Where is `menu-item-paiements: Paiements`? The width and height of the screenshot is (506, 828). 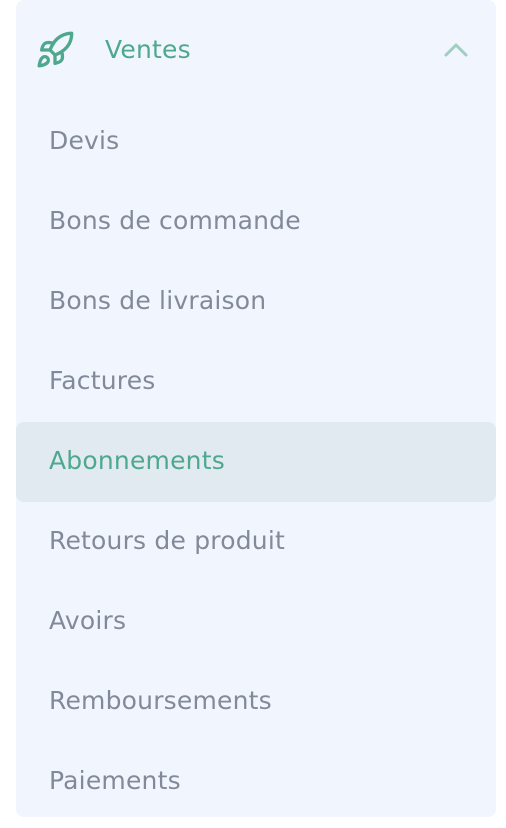 menu-item-paiements: Paiements is located at coordinates (256, 782).